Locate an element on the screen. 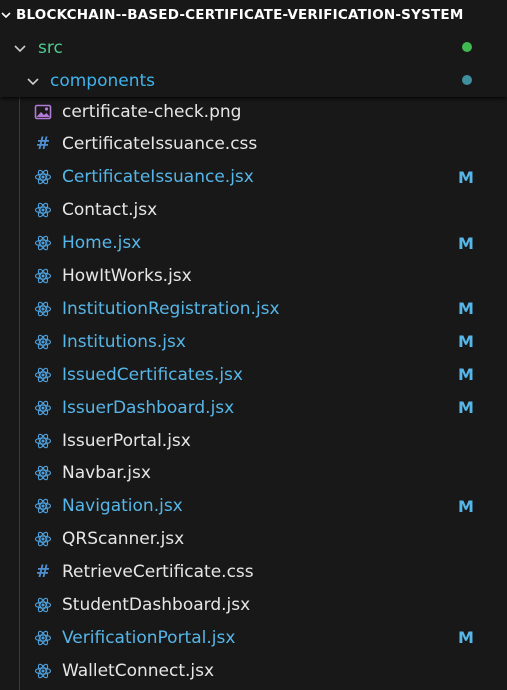 The width and height of the screenshot is (507, 690). file-name: Contact.jsx is located at coordinates (110, 210).